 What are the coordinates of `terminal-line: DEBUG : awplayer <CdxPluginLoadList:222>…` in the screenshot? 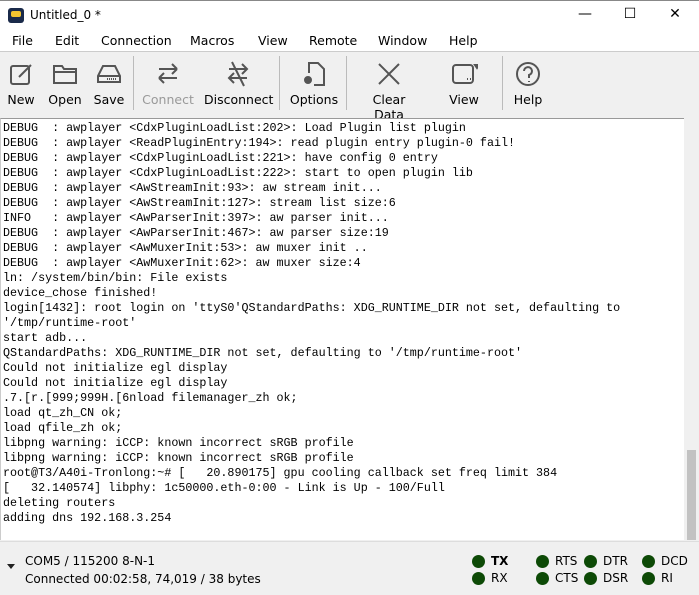 It's located at (238, 173).